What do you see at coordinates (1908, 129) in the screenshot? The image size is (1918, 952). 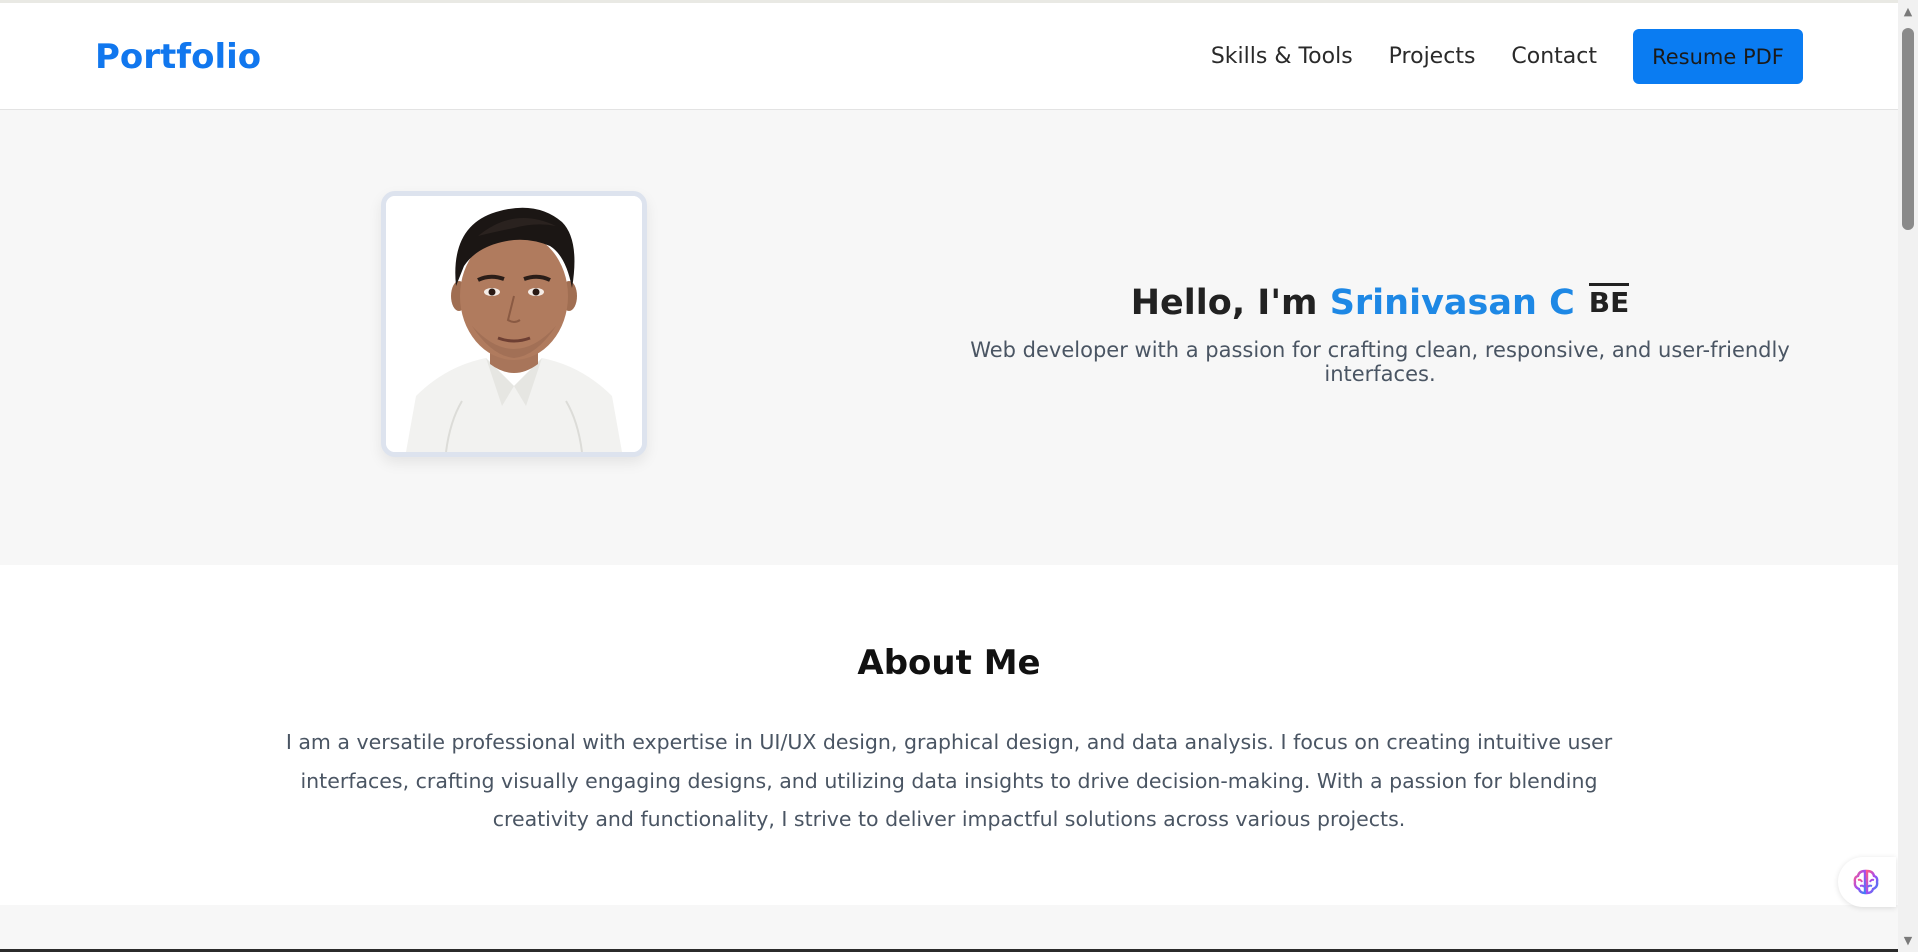 I see `scrollbar-thumb` at bounding box center [1908, 129].